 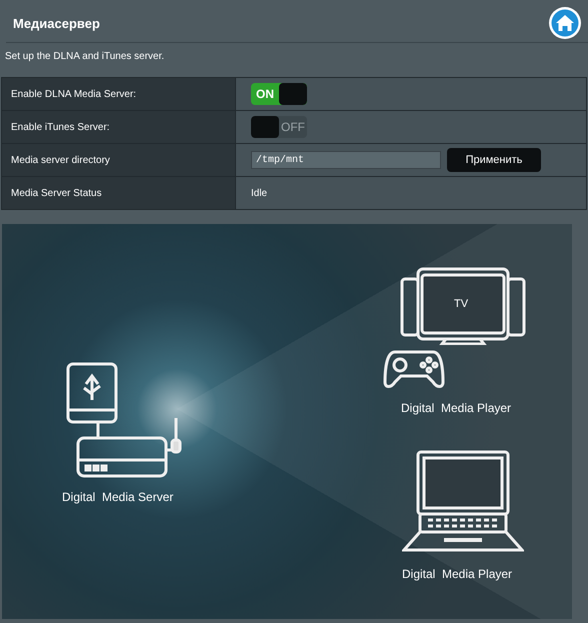 What do you see at coordinates (259, 193) in the screenshot?
I see `status-value: Idle` at bounding box center [259, 193].